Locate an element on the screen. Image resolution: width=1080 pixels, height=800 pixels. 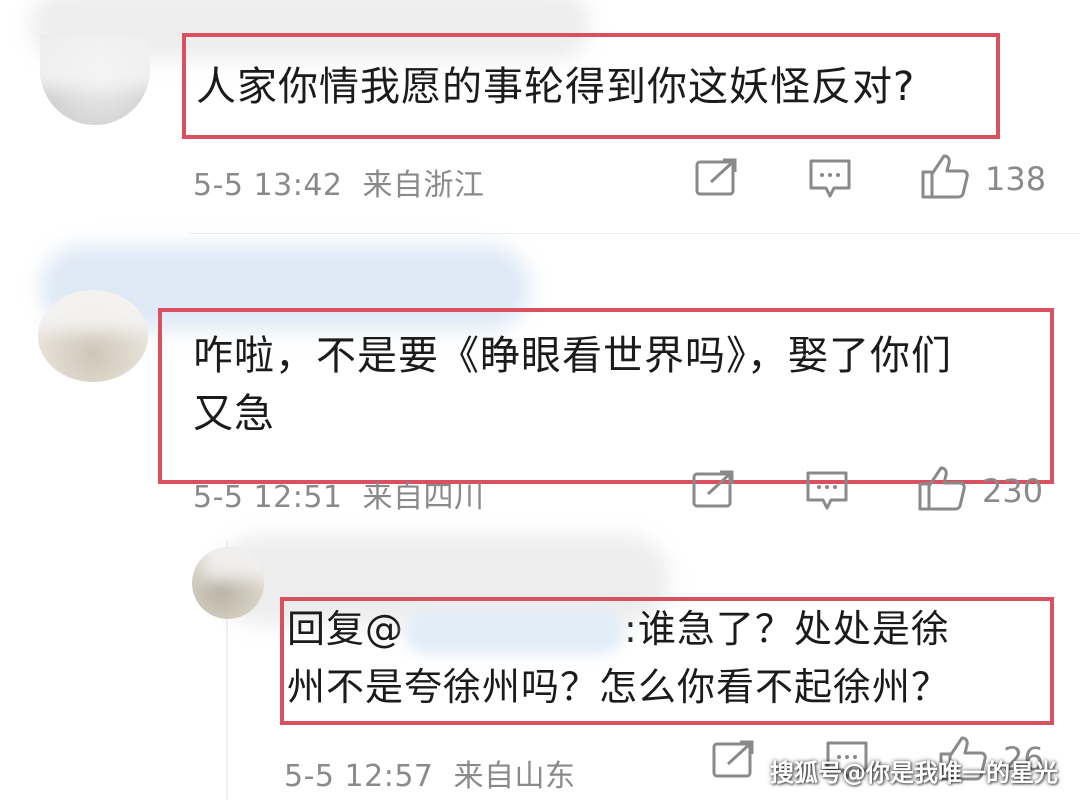
comment-location: 来自山东 is located at coordinates (514, 776).